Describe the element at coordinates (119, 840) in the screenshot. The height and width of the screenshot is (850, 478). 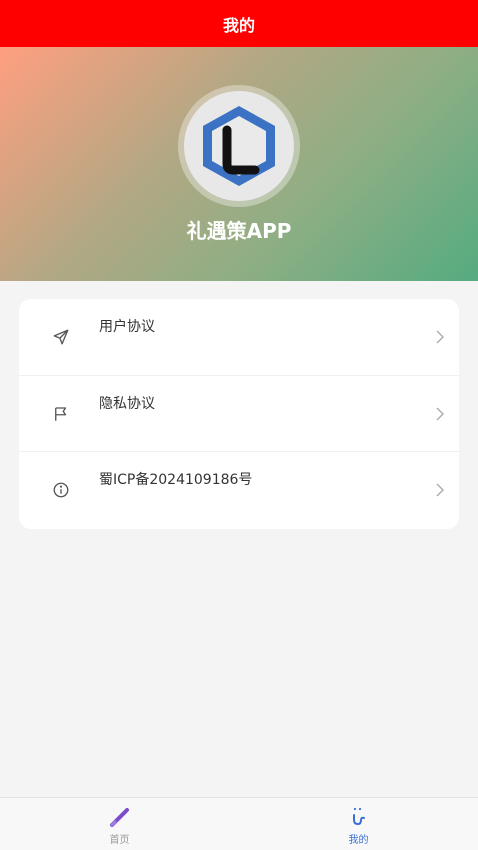
I see `tab-label: 首页` at that location.